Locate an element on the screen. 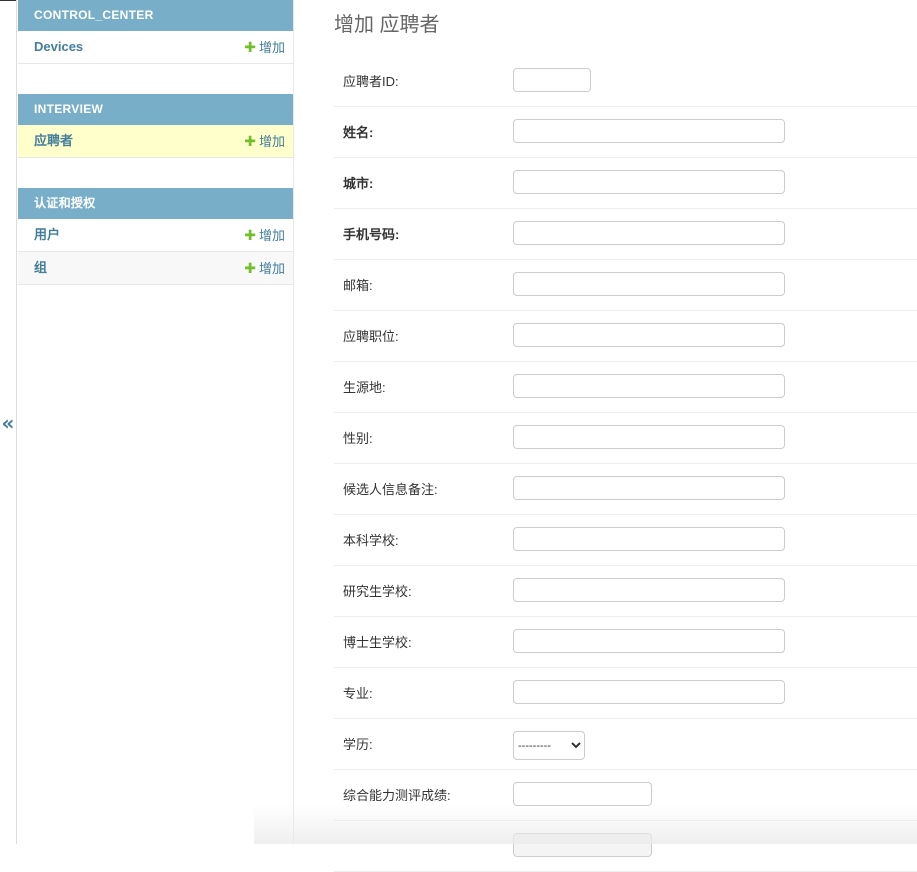  name-input is located at coordinates (649, 131).